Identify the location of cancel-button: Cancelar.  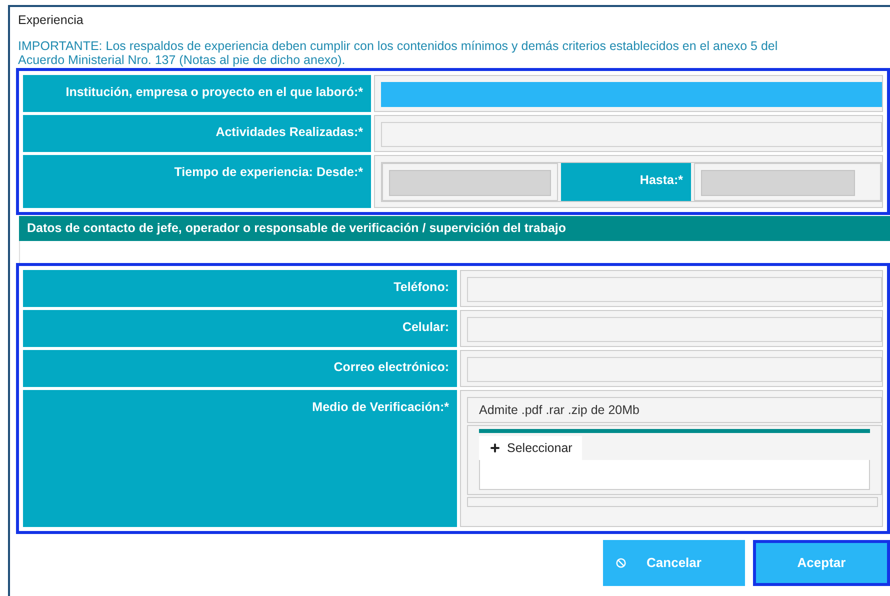
(674, 563).